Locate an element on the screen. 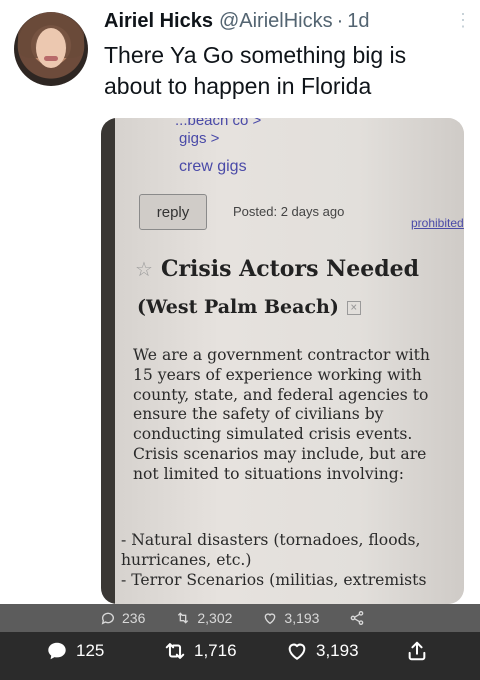 The height and width of the screenshot is (680, 480). avatar-lip is located at coordinates (51, 58).